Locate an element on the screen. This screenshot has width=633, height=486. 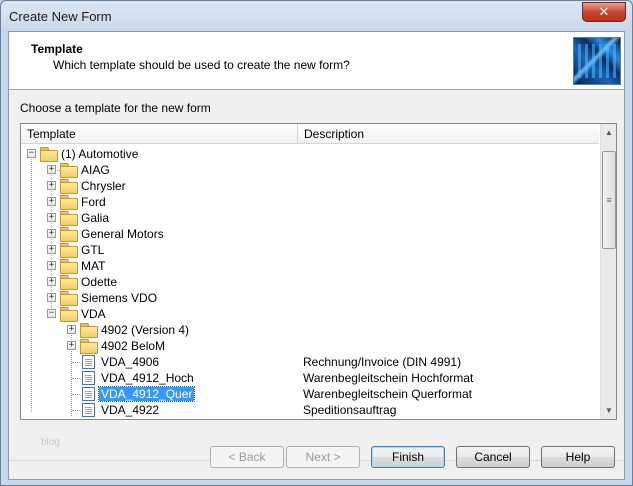
tree-row: + Ford is located at coordinates (310, 202).